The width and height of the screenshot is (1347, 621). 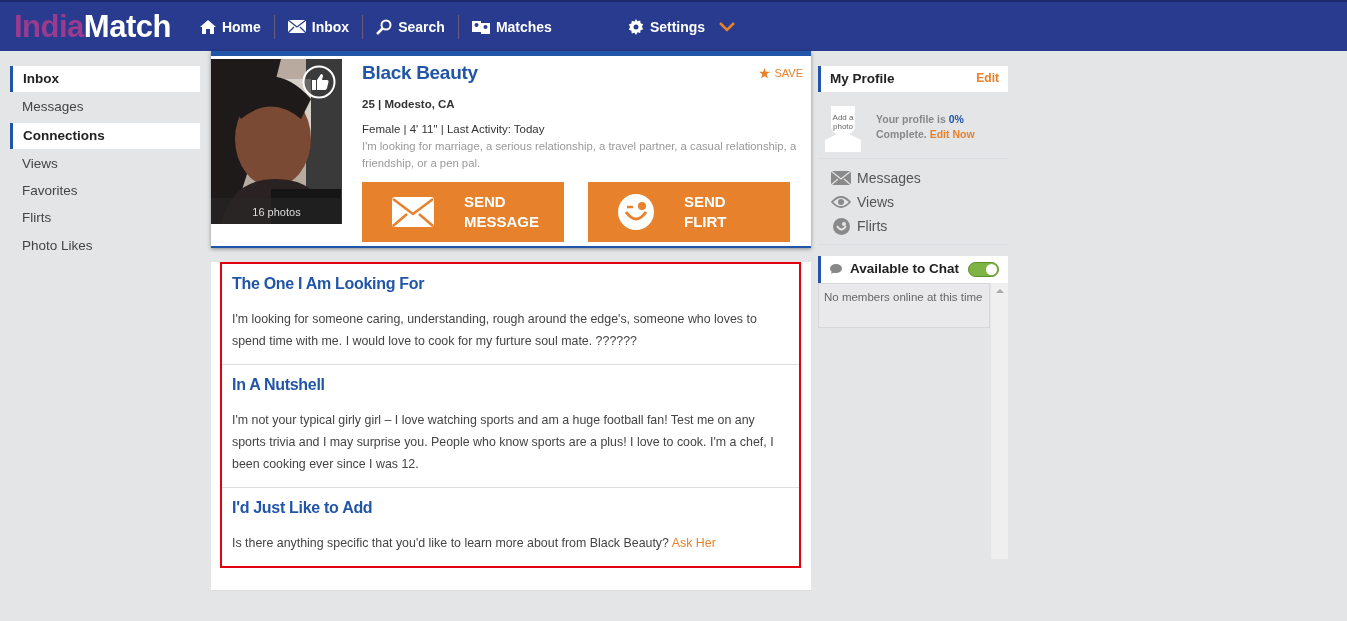 I want to click on section-heading: In A Nutshell, so click(x=279, y=385).